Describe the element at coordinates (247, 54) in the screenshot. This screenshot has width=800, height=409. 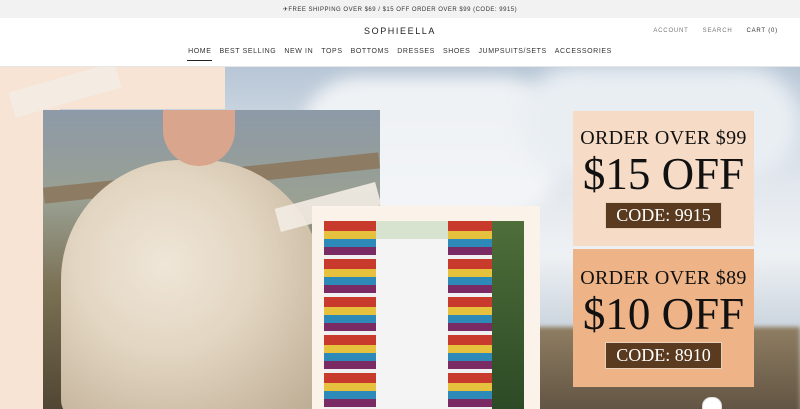
I see `nav-item-best-selling: BEST SELLING` at that location.